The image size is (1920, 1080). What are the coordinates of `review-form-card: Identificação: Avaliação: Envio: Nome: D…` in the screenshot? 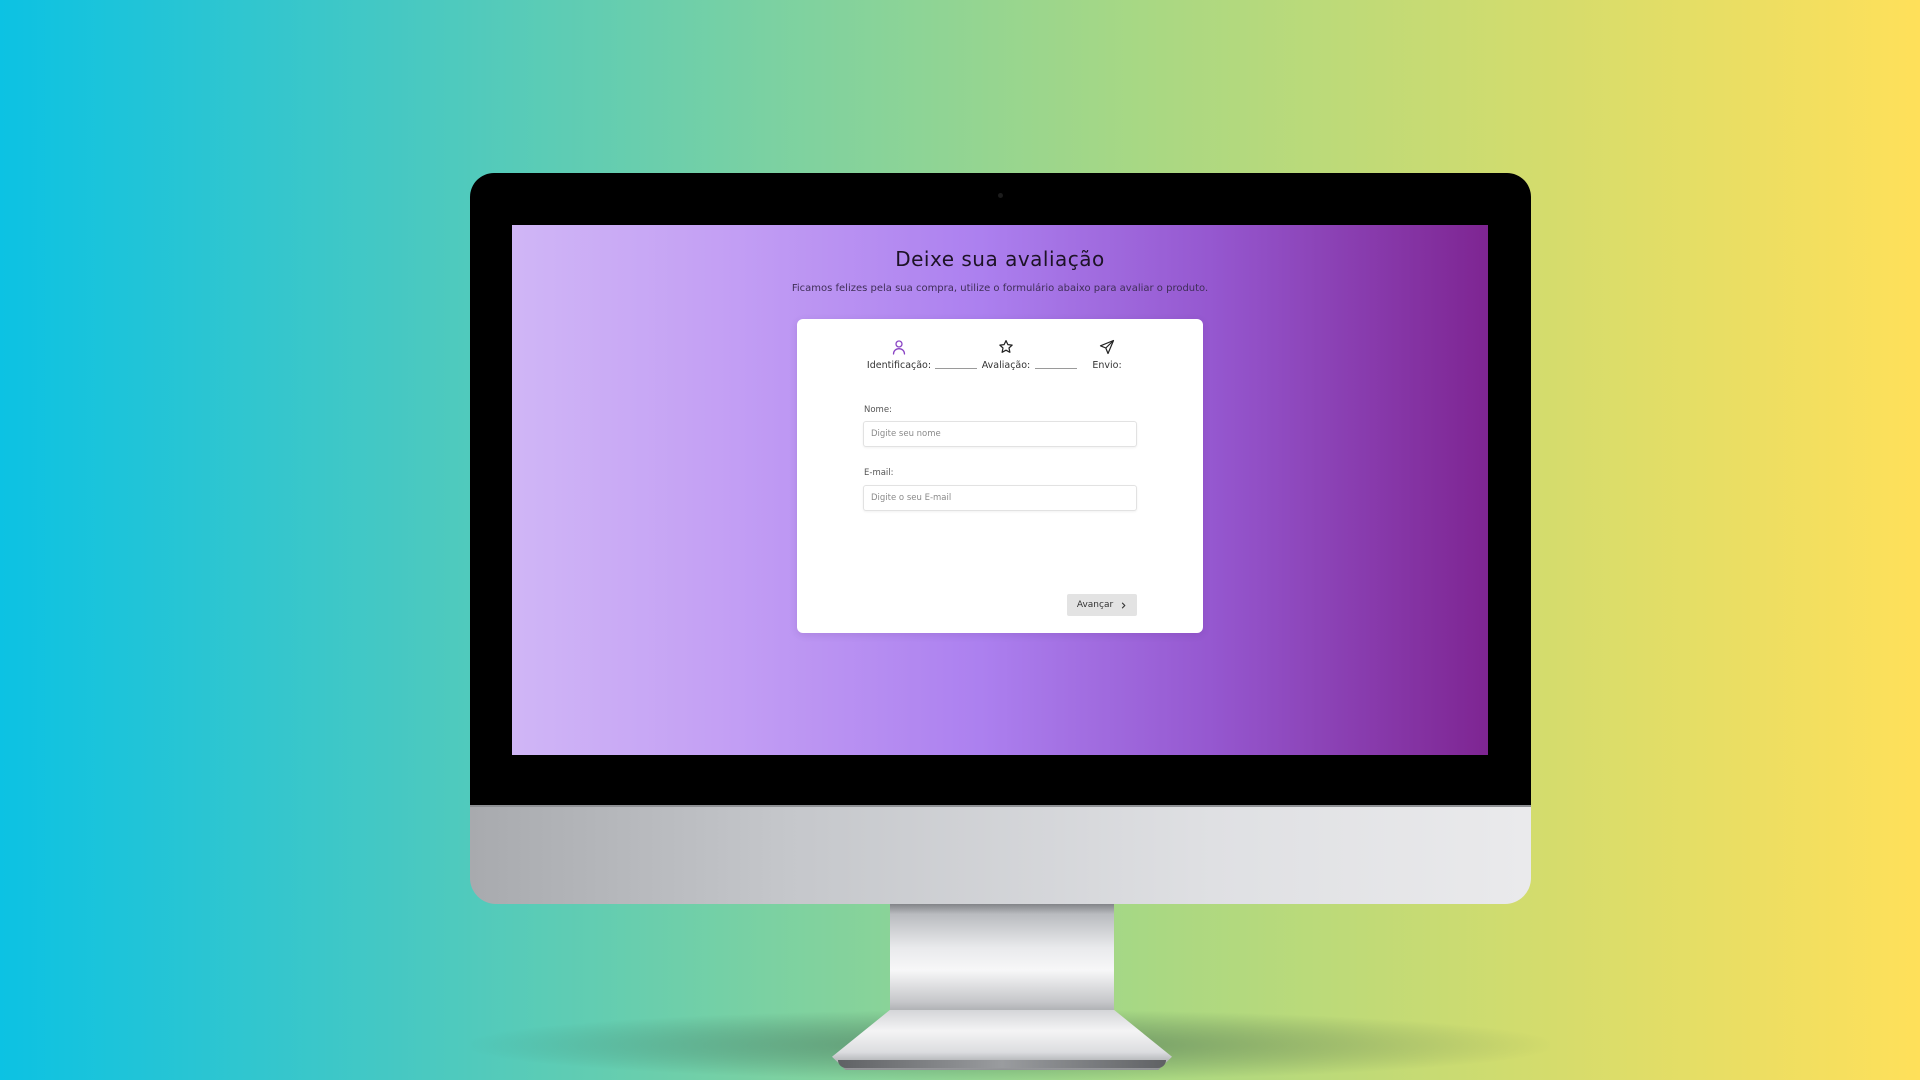 It's located at (1000, 476).